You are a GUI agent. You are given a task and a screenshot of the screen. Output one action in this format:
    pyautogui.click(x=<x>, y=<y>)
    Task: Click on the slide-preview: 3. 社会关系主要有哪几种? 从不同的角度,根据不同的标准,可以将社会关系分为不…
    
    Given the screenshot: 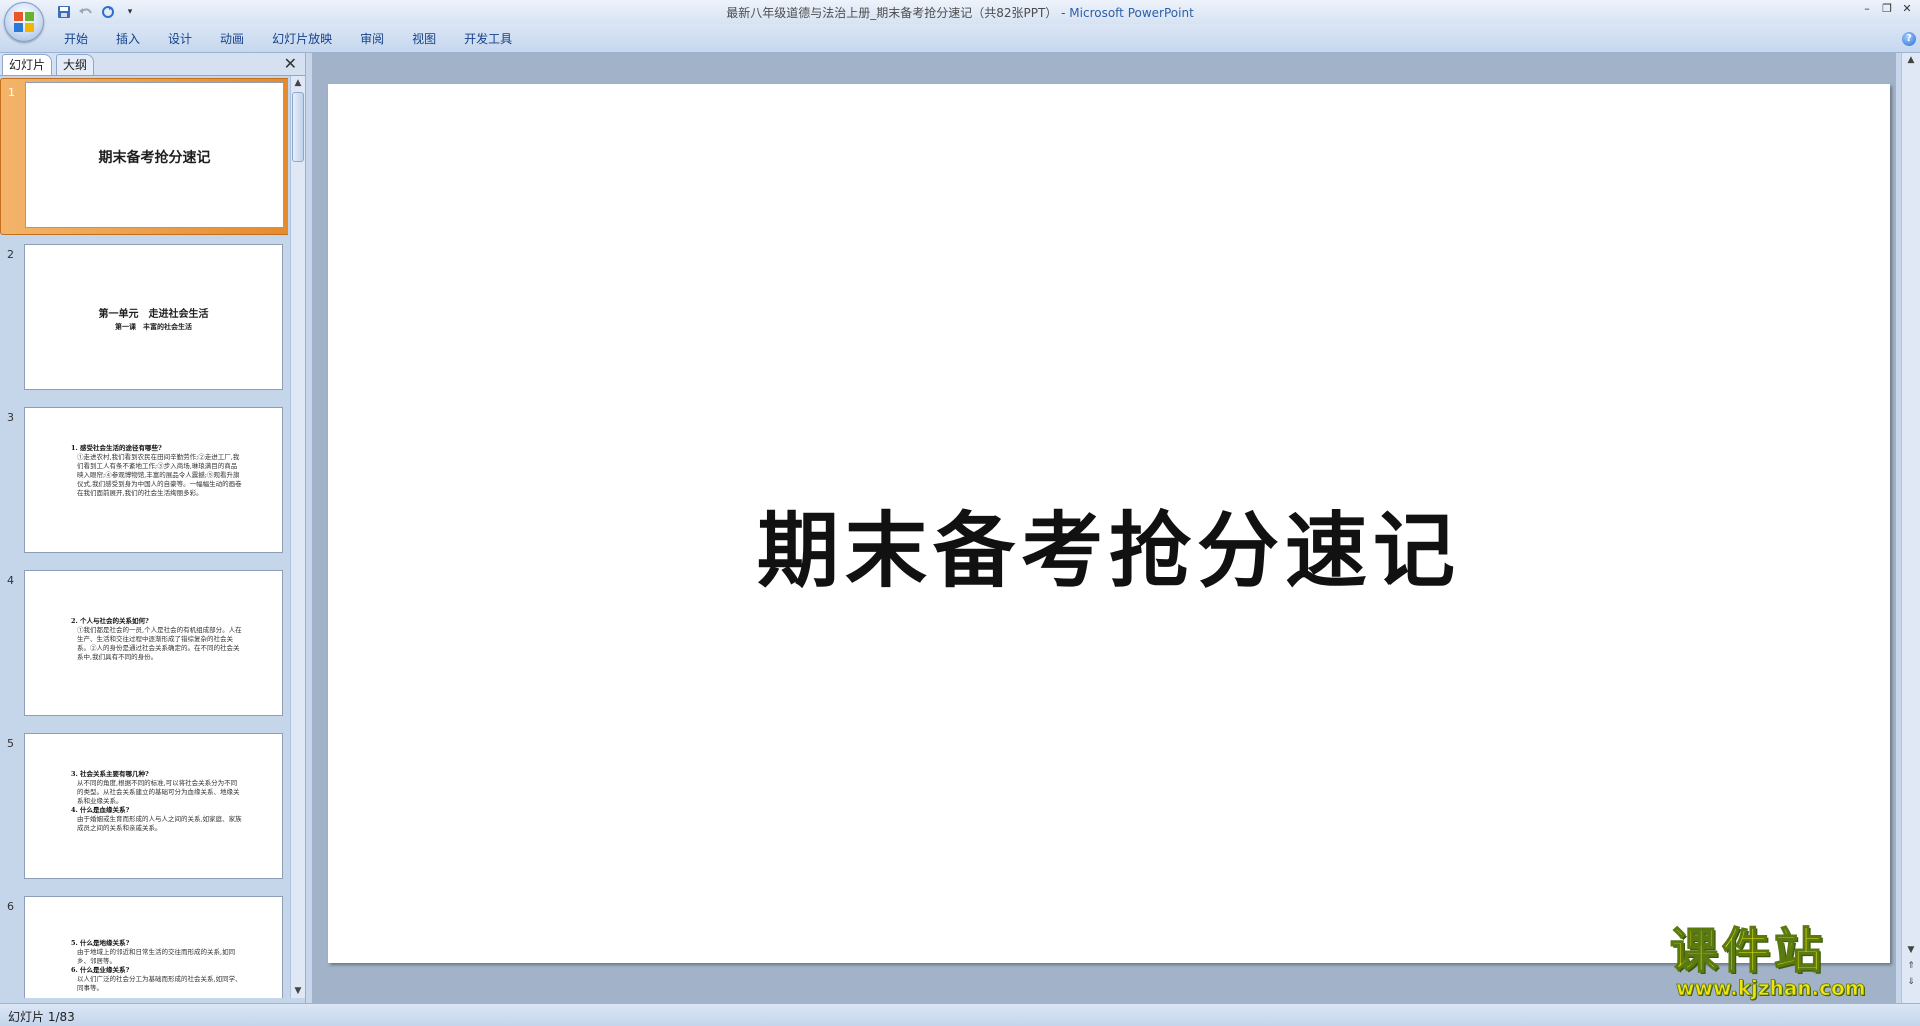 What is the action you would take?
    pyautogui.click(x=153, y=806)
    